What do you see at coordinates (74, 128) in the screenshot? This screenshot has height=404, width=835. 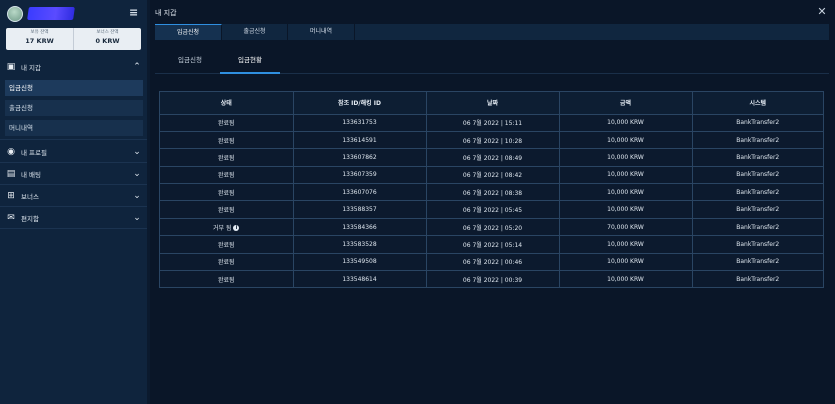 I see `sidebar-item-money-history: 머니내역` at bounding box center [74, 128].